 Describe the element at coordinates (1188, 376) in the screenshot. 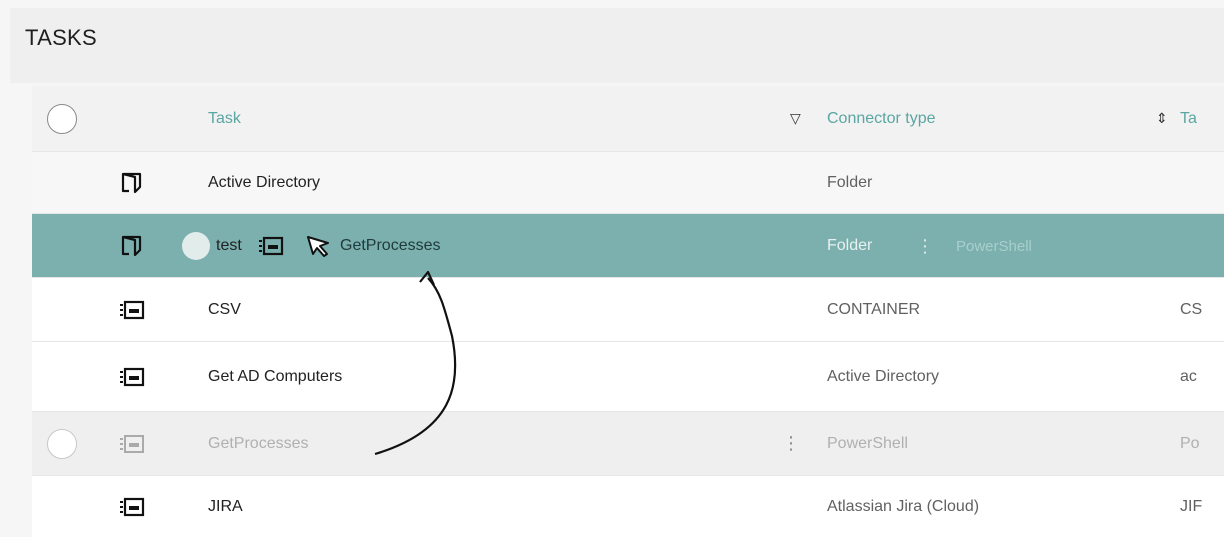

I see `target-value: ac` at that location.